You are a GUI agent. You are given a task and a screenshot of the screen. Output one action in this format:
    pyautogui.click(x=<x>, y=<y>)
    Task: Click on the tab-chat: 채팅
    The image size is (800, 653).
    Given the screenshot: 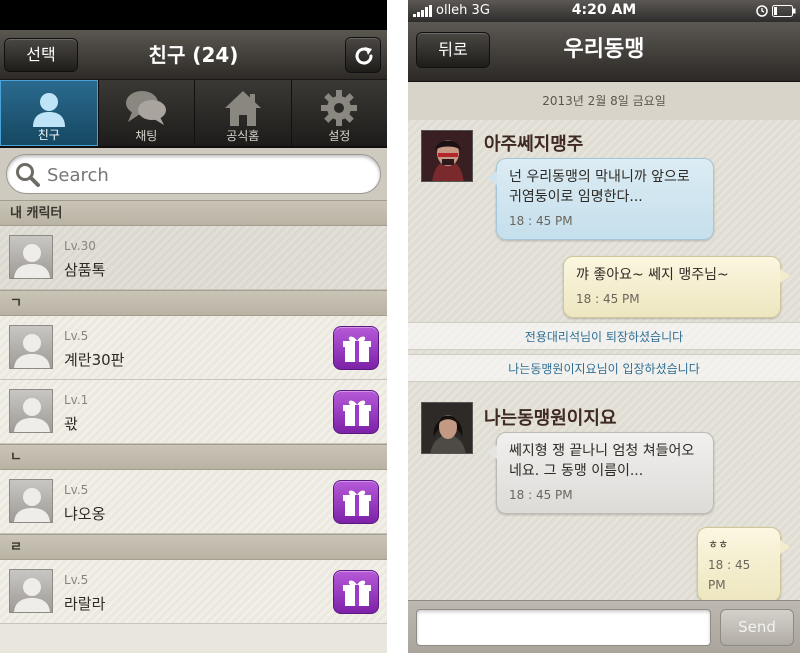 What is the action you would take?
    pyautogui.click(x=146, y=113)
    